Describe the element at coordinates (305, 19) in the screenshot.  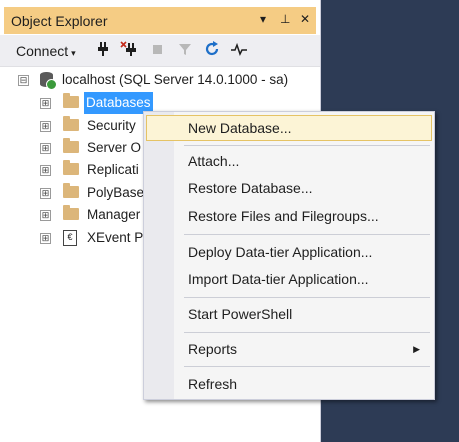
I see `close-icon: ✕` at that location.